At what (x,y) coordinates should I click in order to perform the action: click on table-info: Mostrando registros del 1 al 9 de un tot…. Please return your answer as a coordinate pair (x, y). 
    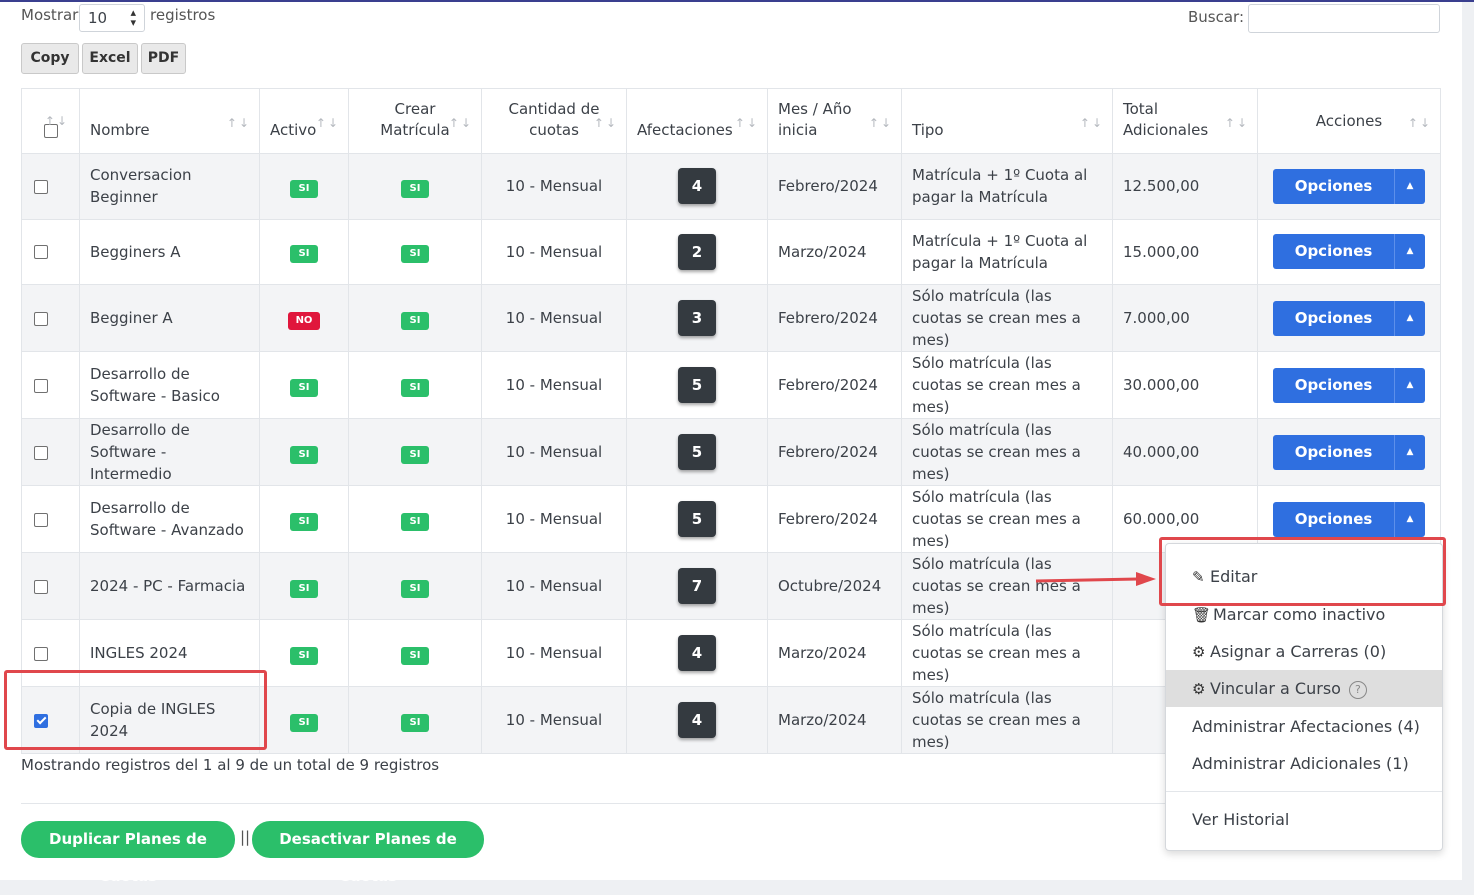
    Looking at the image, I should click on (230, 765).